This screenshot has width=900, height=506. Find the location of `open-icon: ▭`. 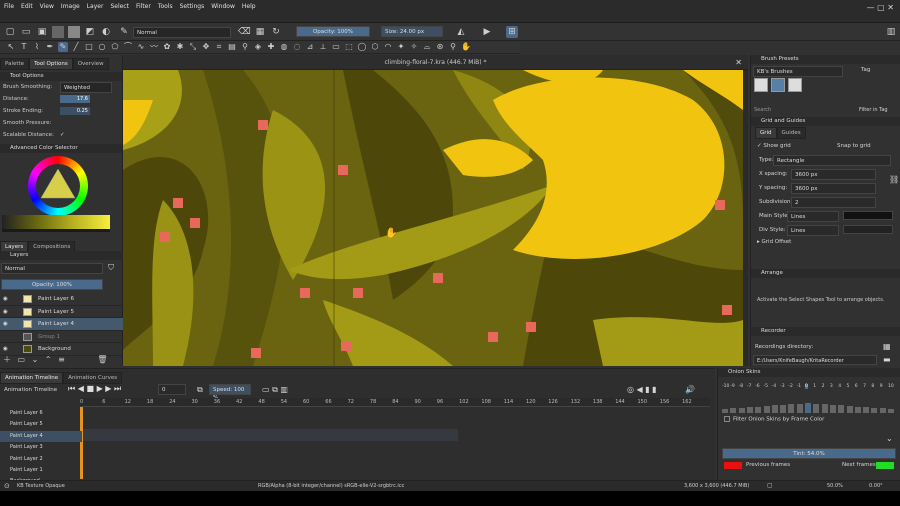

open-icon: ▭ is located at coordinates (26, 32).